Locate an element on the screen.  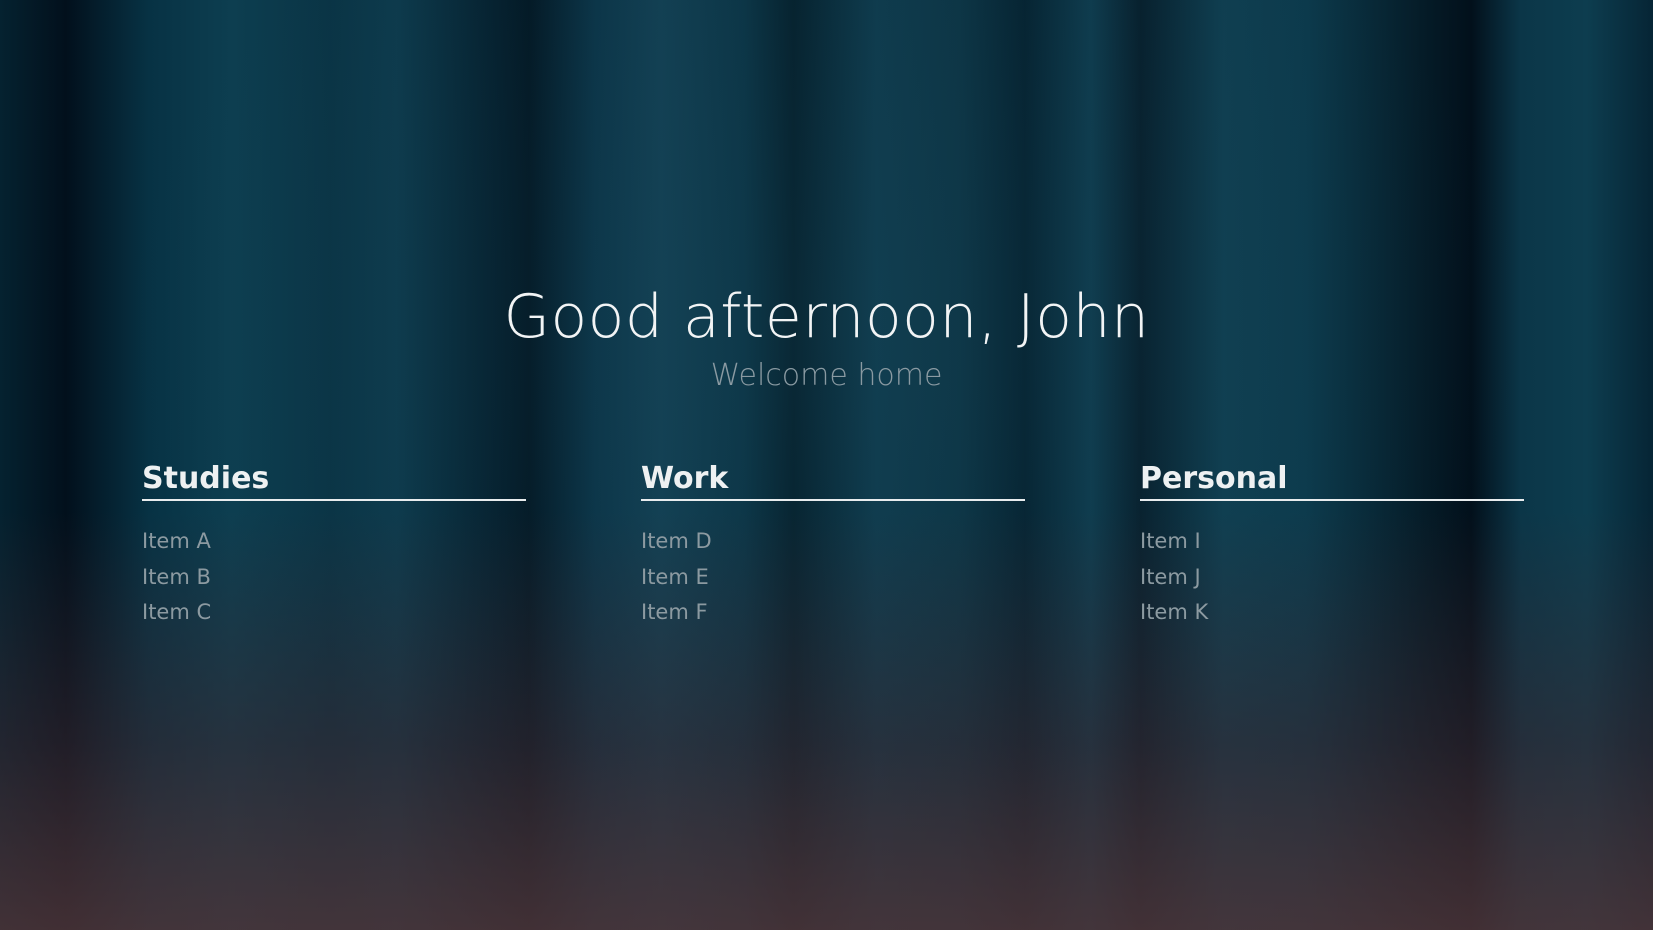
column-studies: Studies Item A Item B Item C is located at coordinates (334, 545).